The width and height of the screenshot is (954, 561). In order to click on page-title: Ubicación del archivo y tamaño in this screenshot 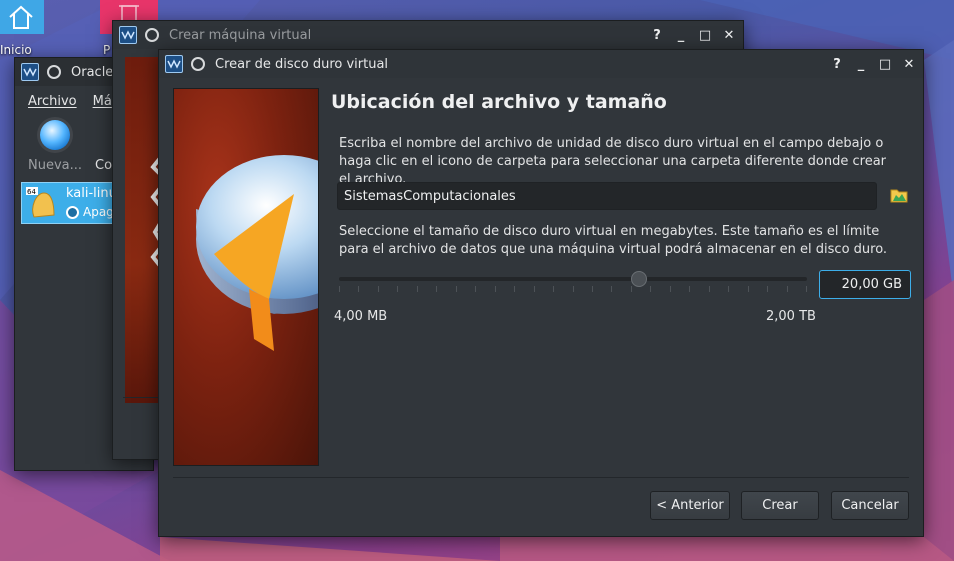, I will do `click(499, 102)`.